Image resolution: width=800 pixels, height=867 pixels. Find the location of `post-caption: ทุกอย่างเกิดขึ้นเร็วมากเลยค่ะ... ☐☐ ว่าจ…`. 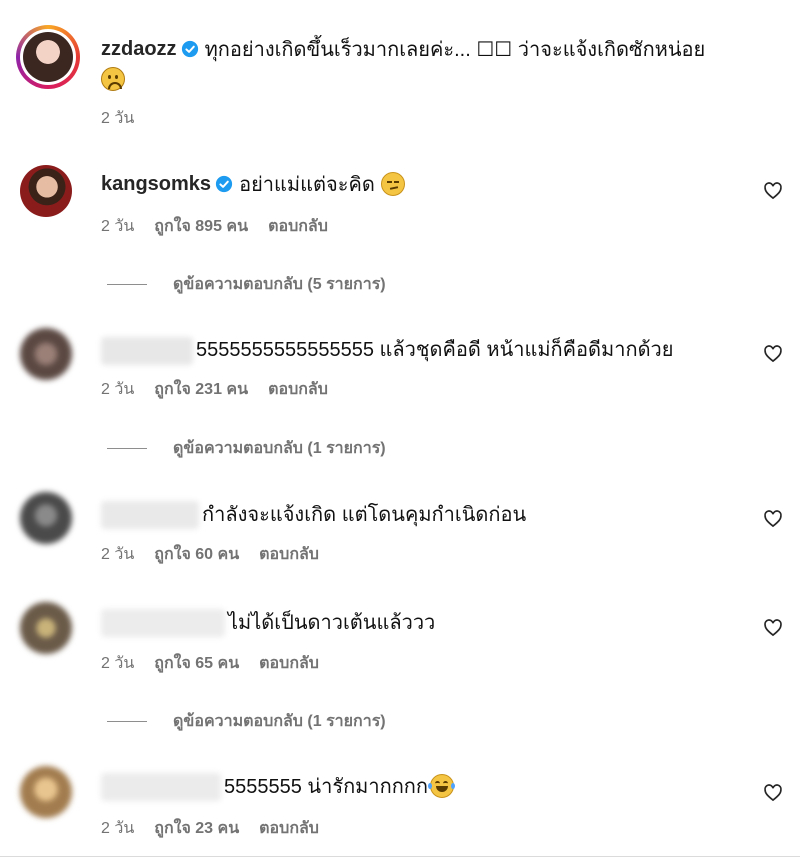

post-caption: ทุกอย่างเกิดขึ้นเร็วมากเลยค่ะ... ☐☐ ว่าจ… is located at coordinates (455, 50).